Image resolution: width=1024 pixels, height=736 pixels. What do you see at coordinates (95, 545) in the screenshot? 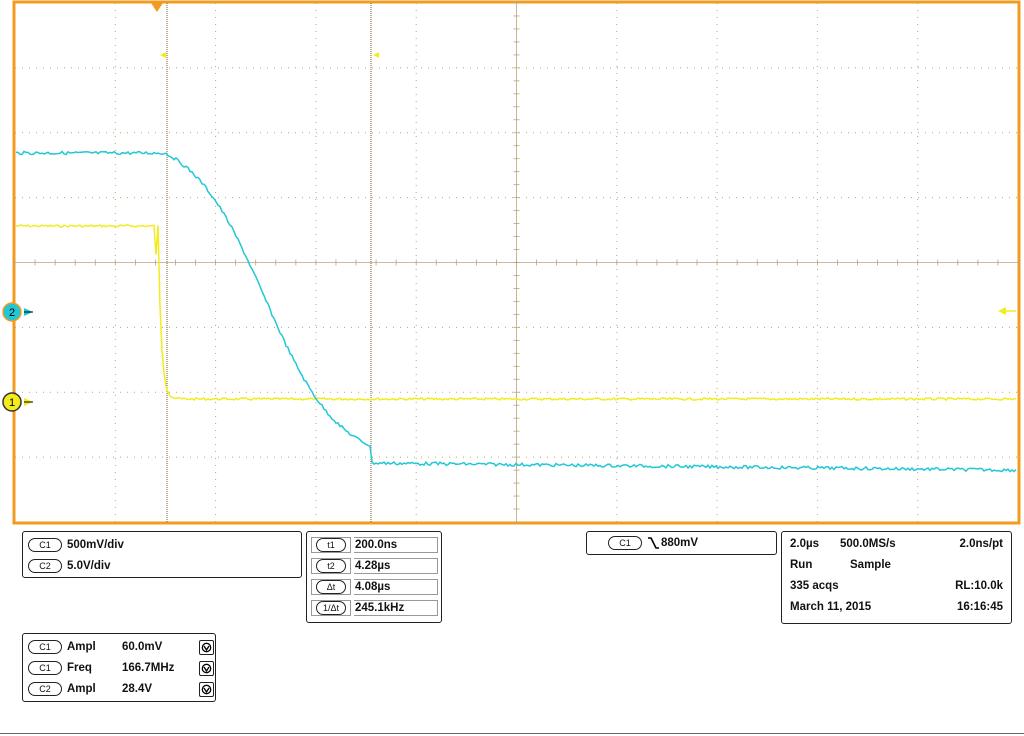
I see `channel-scale-value: 500mV/div` at bounding box center [95, 545].